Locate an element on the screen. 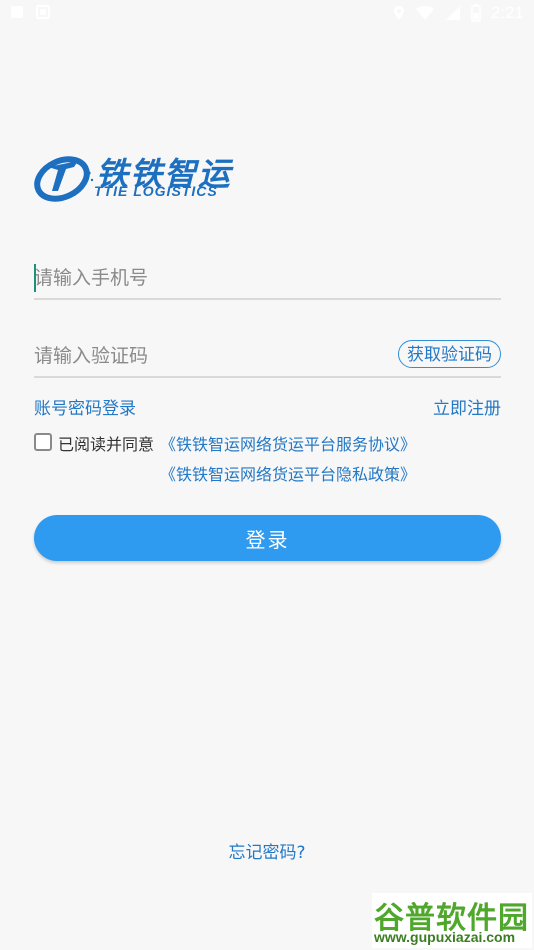 This screenshot has width=534, height=950. phone-field is located at coordinates (267, 279).